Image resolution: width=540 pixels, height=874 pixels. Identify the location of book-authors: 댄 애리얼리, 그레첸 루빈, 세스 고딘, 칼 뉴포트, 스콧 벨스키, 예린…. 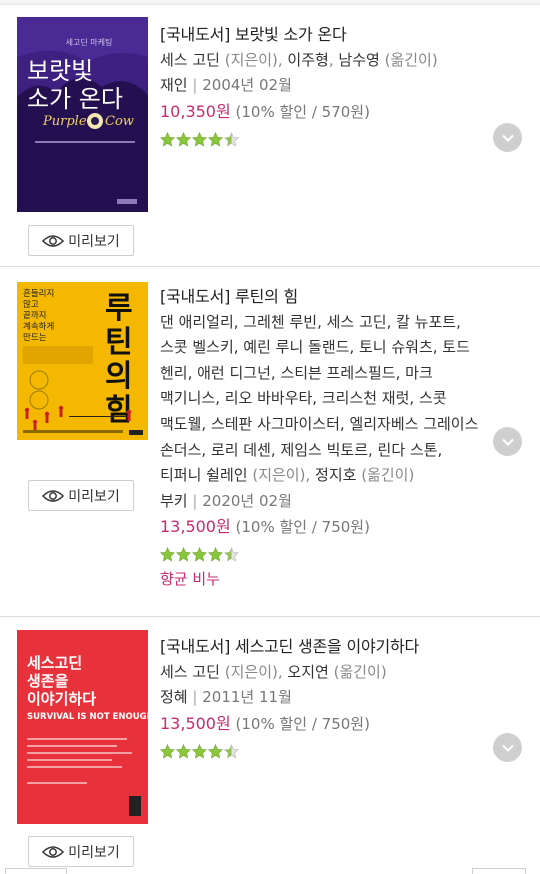
(323, 399).